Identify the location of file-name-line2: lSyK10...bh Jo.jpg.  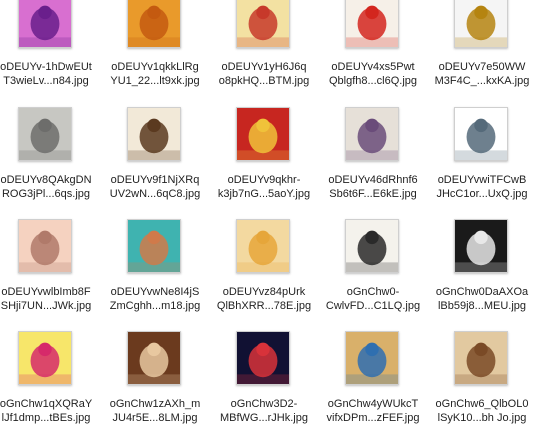
(482, 418).